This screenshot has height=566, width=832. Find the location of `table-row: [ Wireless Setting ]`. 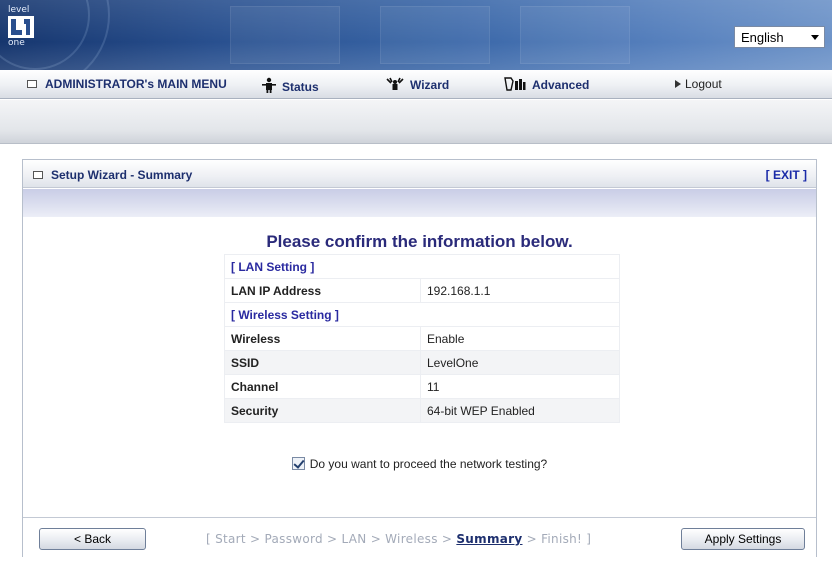

table-row: [ Wireless Setting ] is located at coordinates (422, 314).